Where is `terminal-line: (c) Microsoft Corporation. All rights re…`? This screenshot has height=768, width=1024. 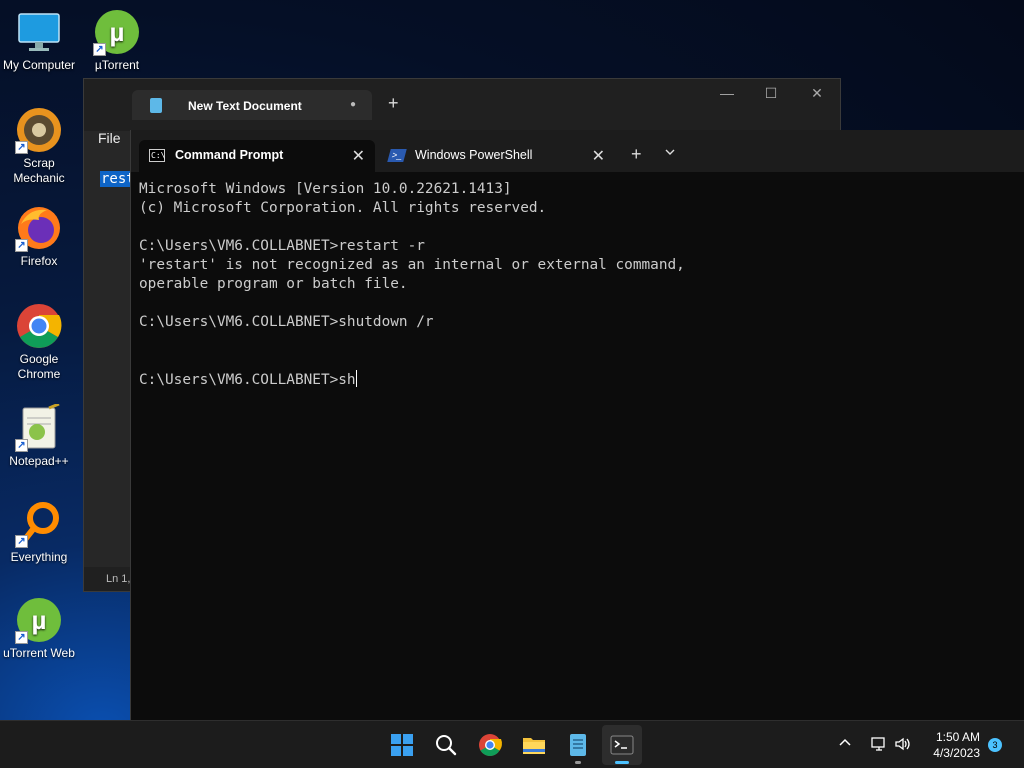 terminal-line: (c) Microsoft Corporation. All rights re… is located at coordinates (343, 208).